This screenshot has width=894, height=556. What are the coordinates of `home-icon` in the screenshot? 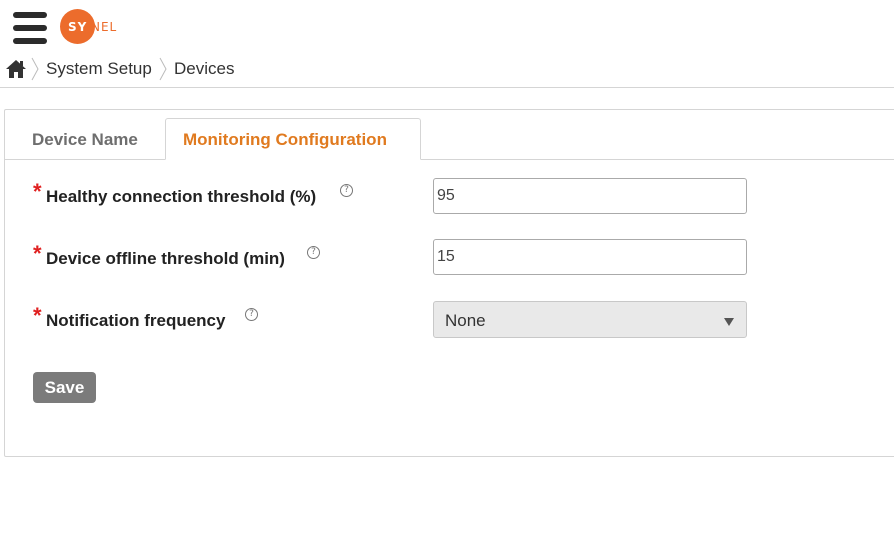 It's located at (16, 69).